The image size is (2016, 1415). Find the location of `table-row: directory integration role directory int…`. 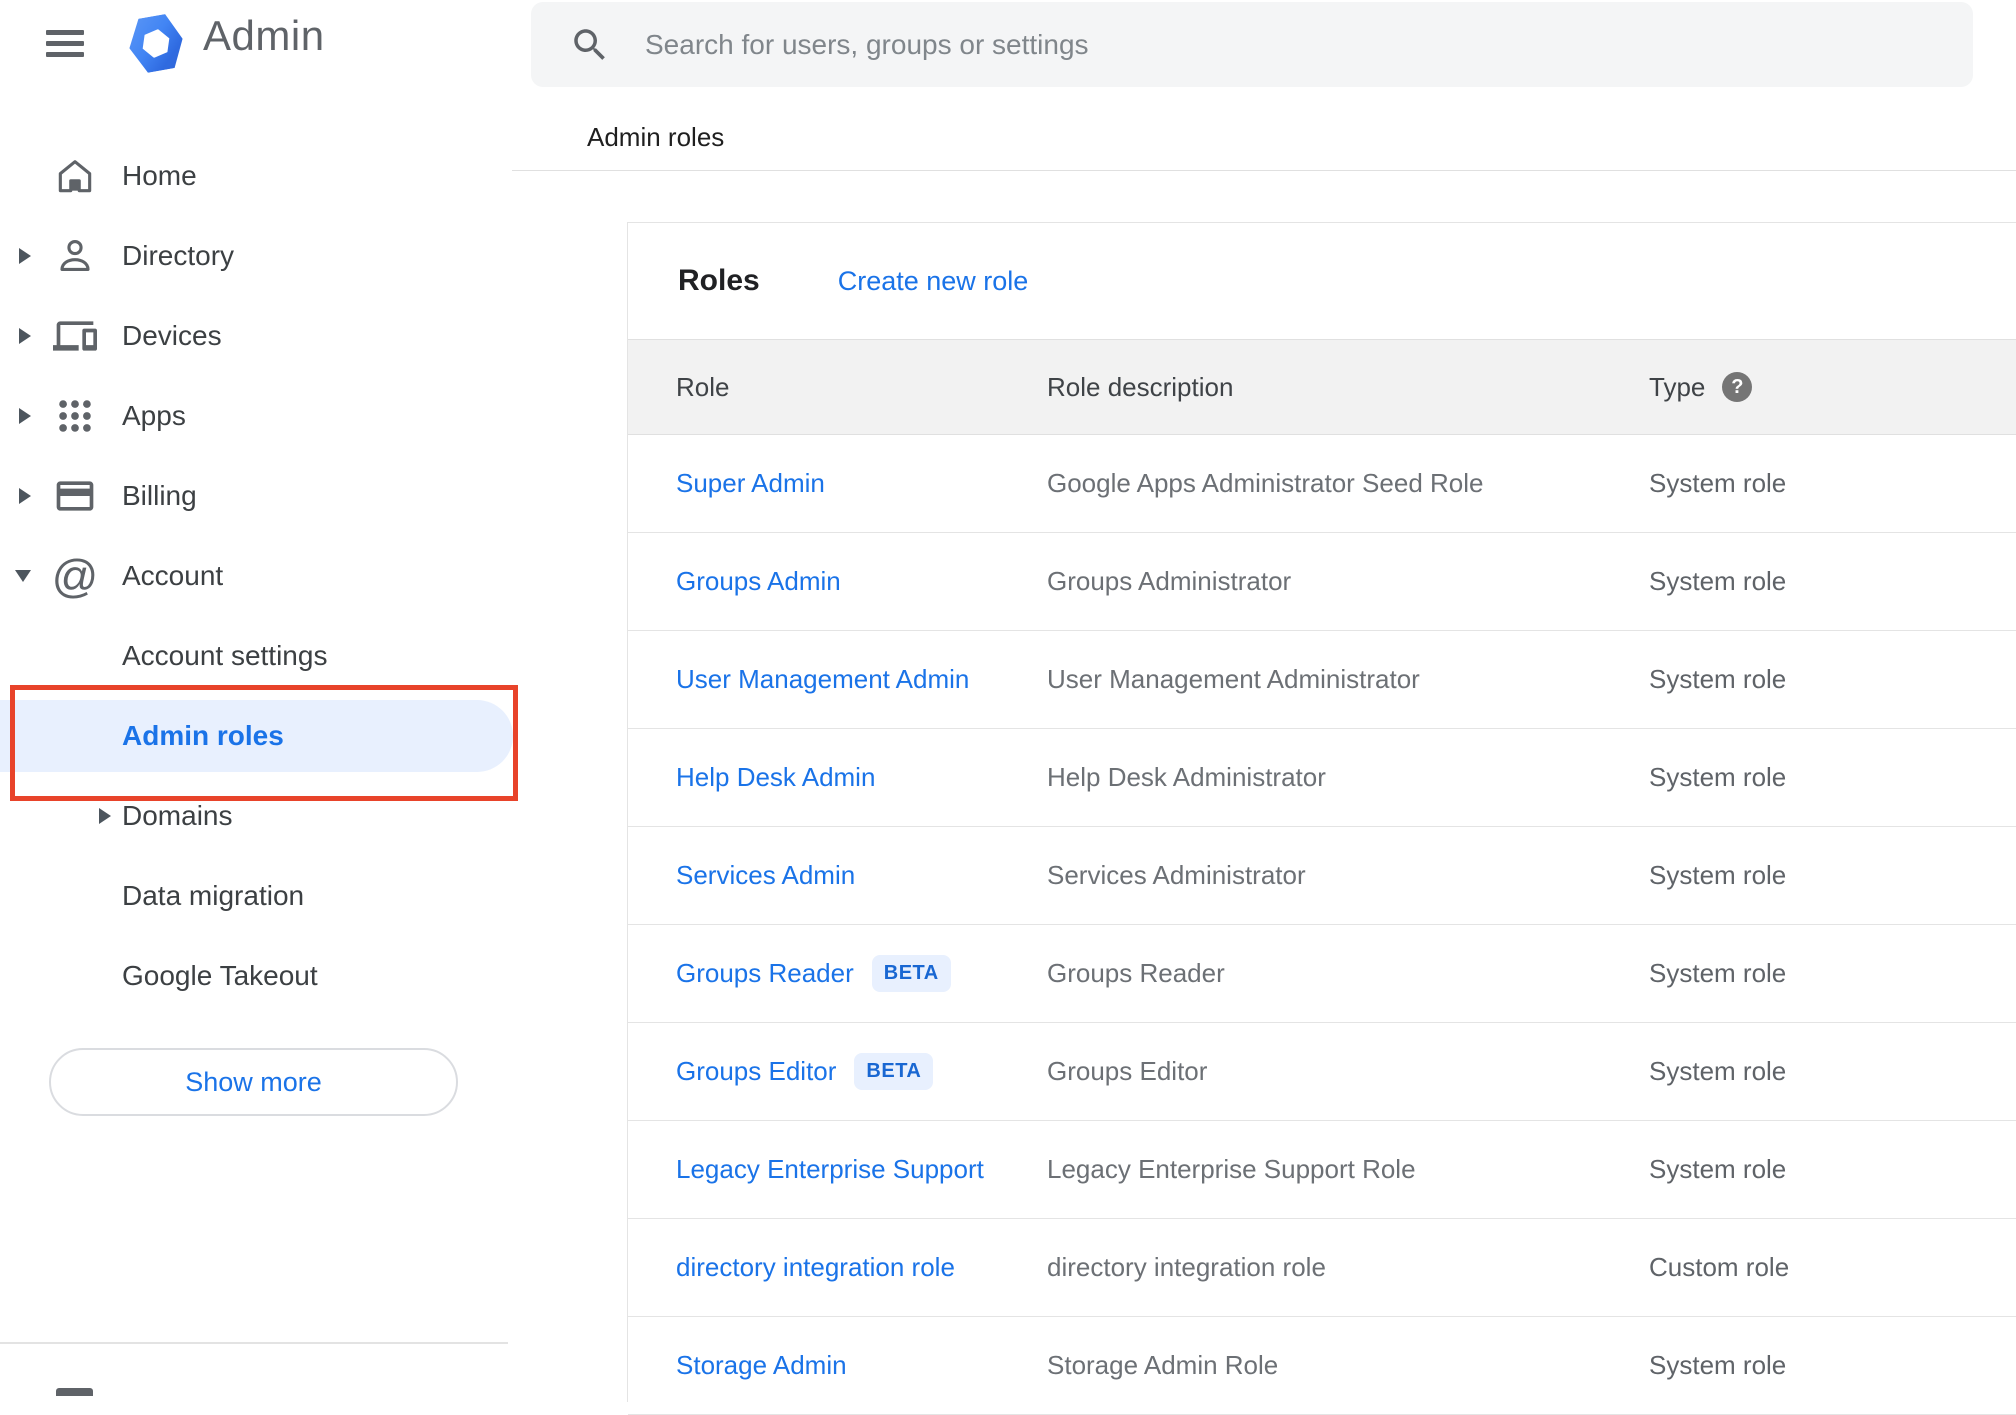

table-row: directory integration role directory int… is located at coordinates (1322, 1268).